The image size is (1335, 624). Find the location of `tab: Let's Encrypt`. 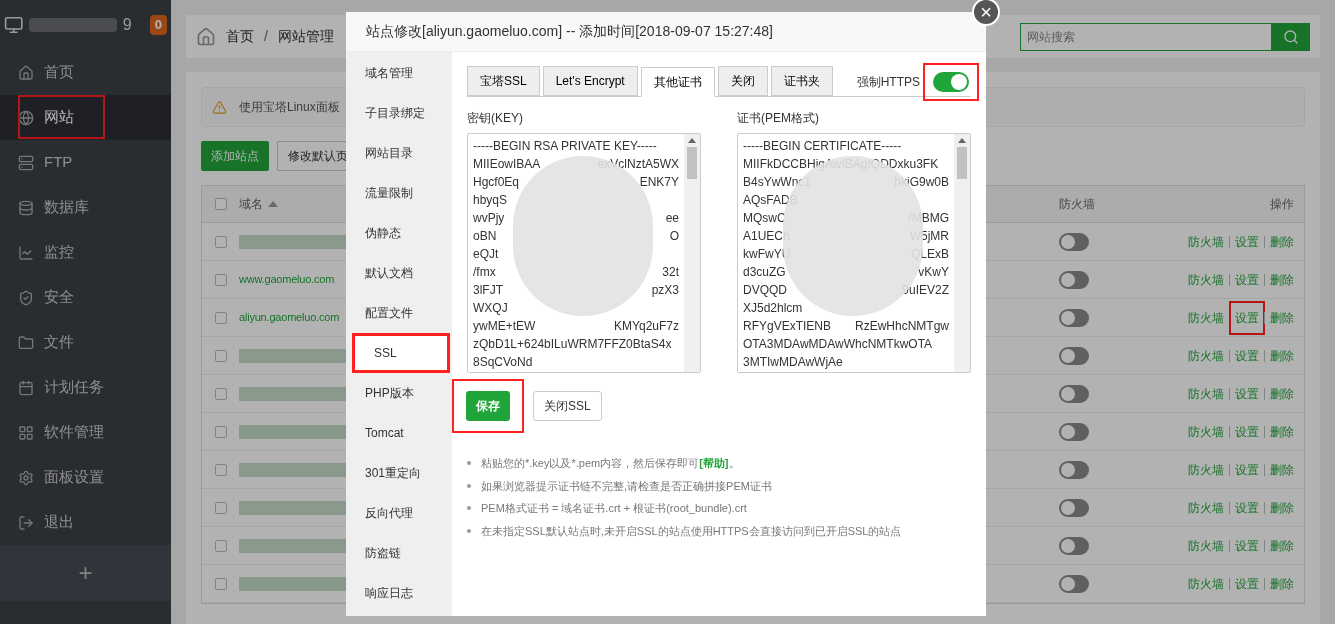

tab: Let's Encrypt is located at coordinates (590, 81).